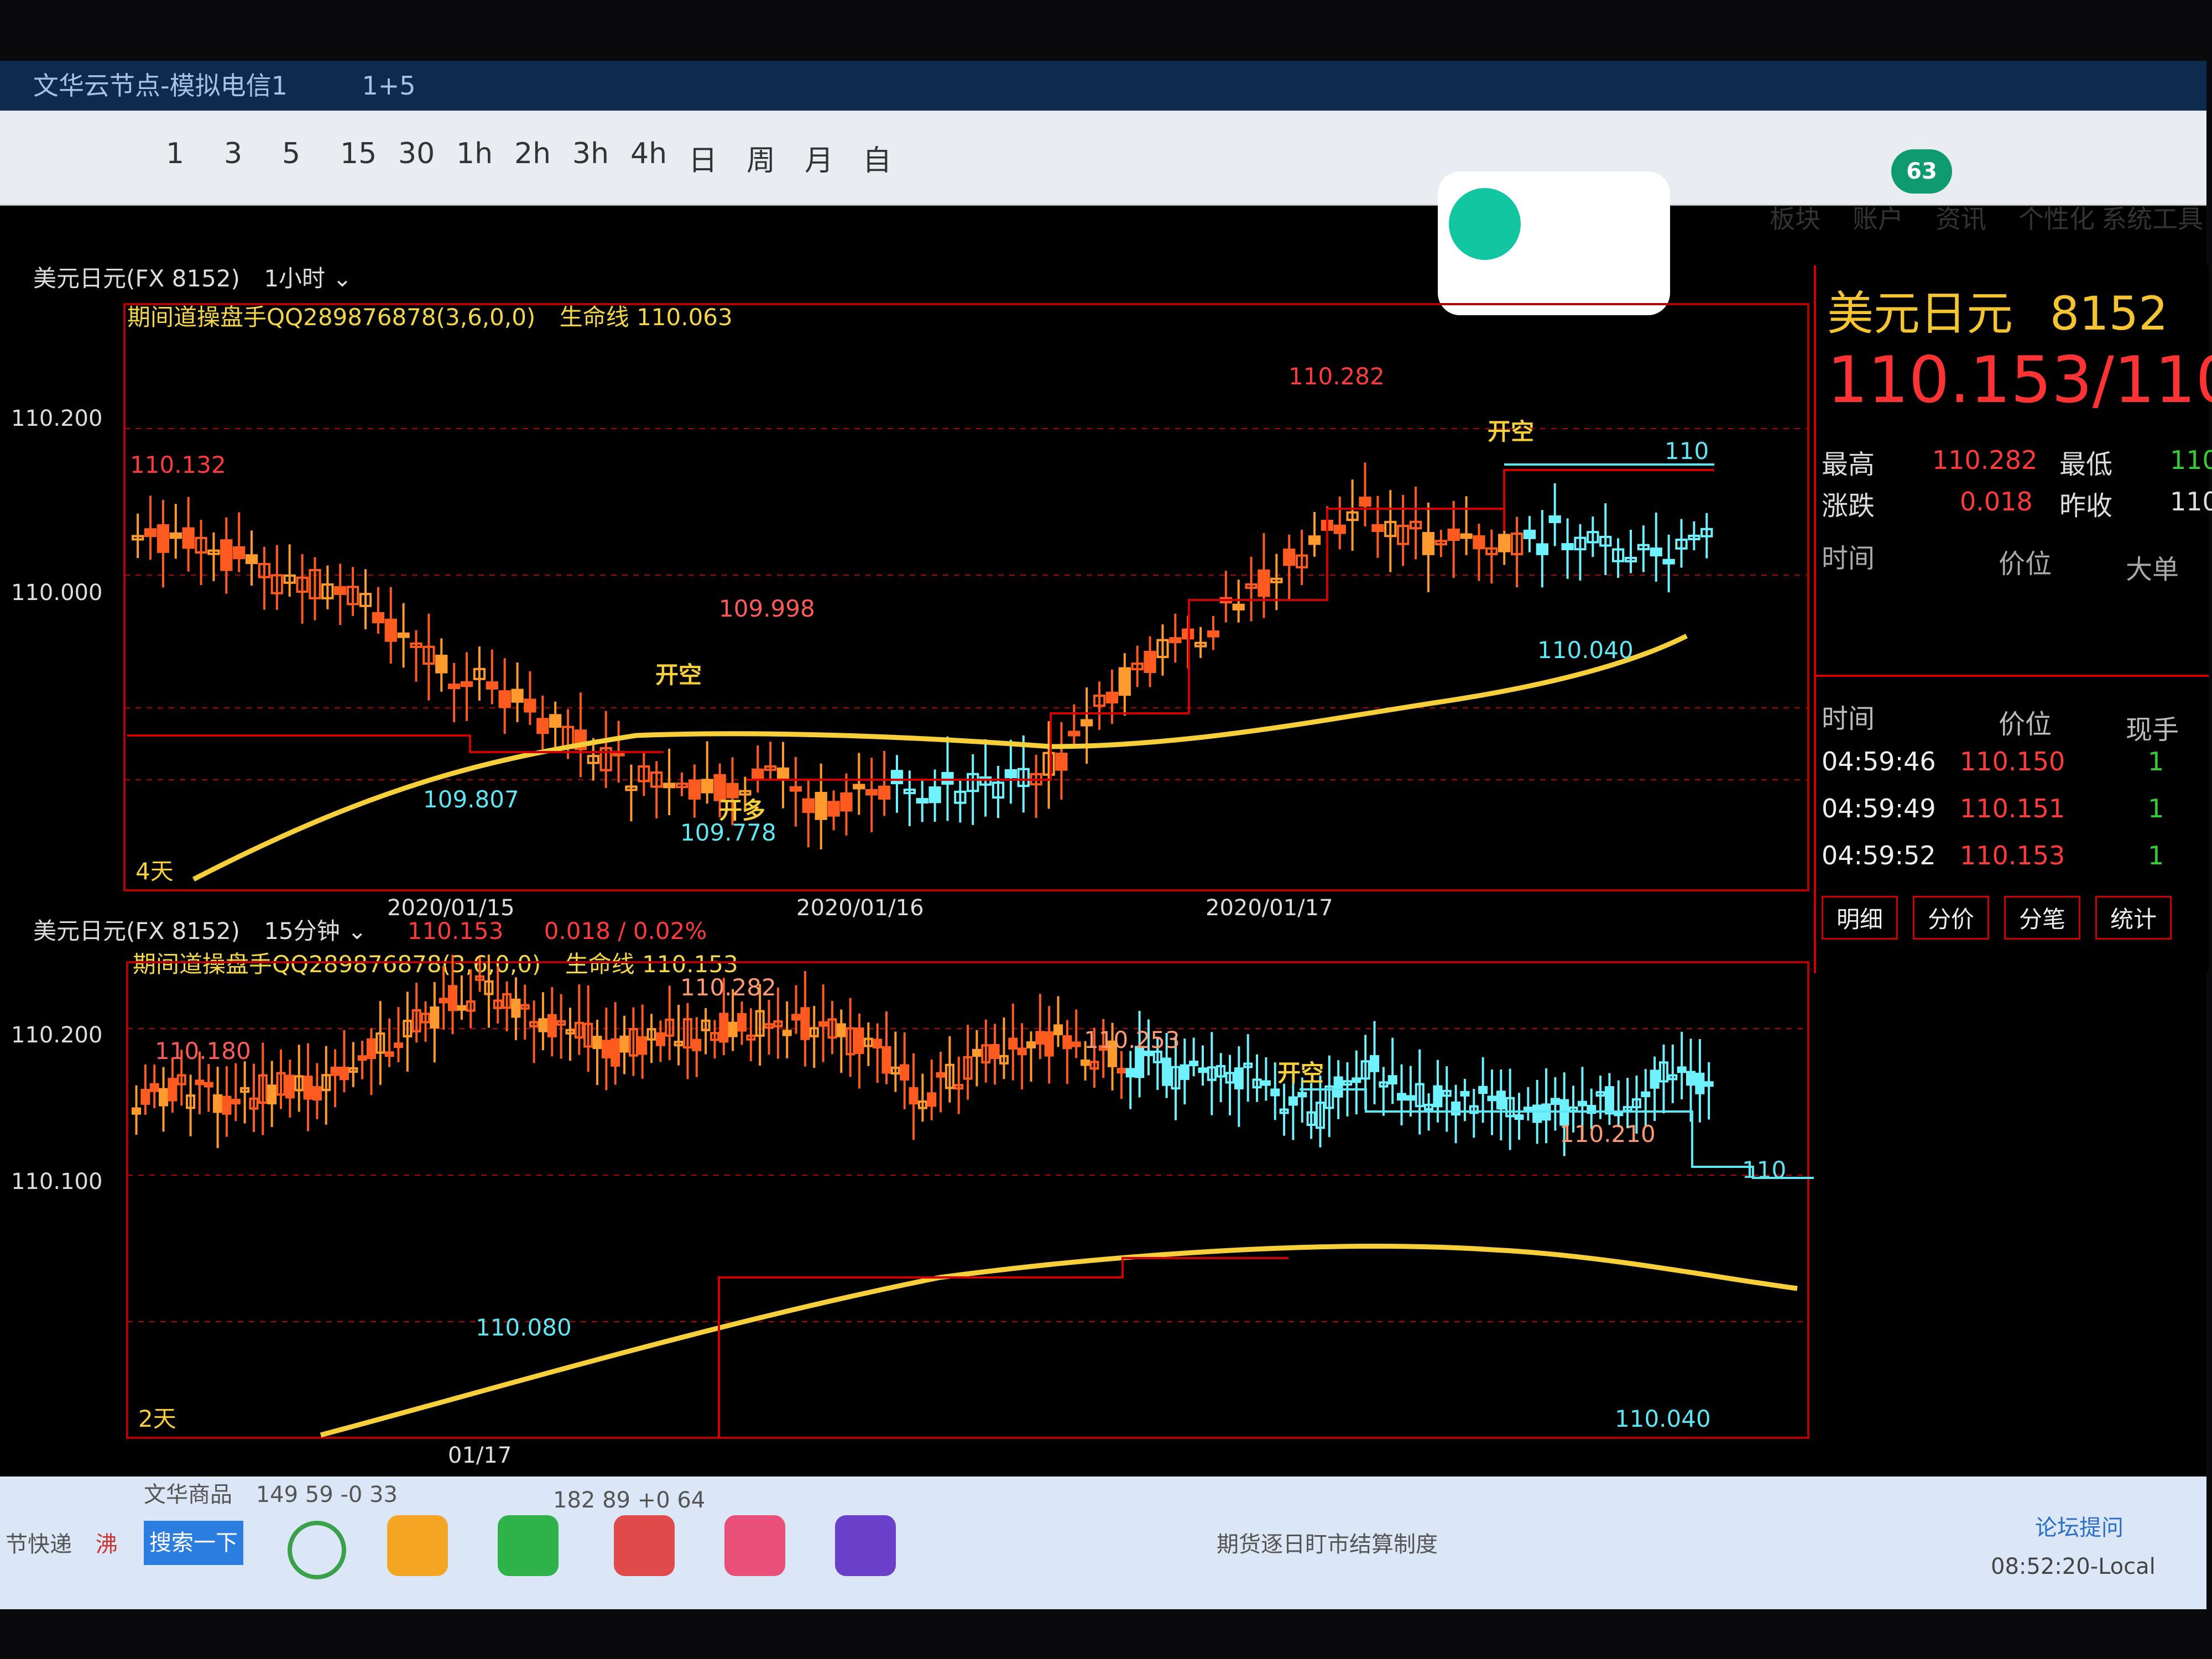 This screenshot has height=1659, width=2212. I want to click on period-button: 5, so click(291, 154).